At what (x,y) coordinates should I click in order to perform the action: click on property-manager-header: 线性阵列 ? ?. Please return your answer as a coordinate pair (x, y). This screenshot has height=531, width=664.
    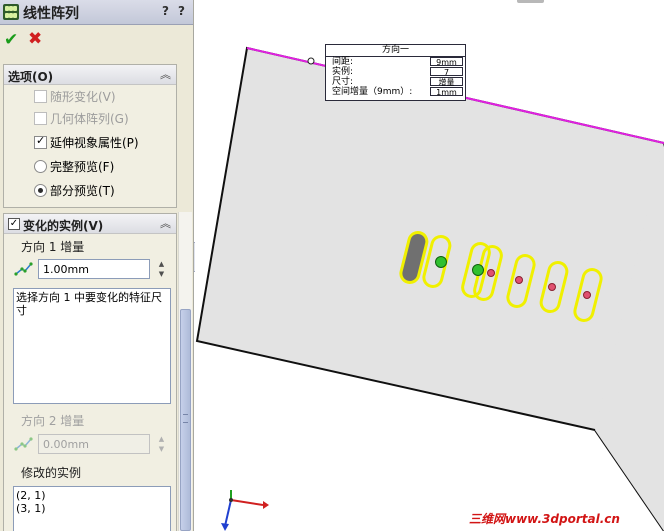
    Looking at the image, I should click on (96, 12).